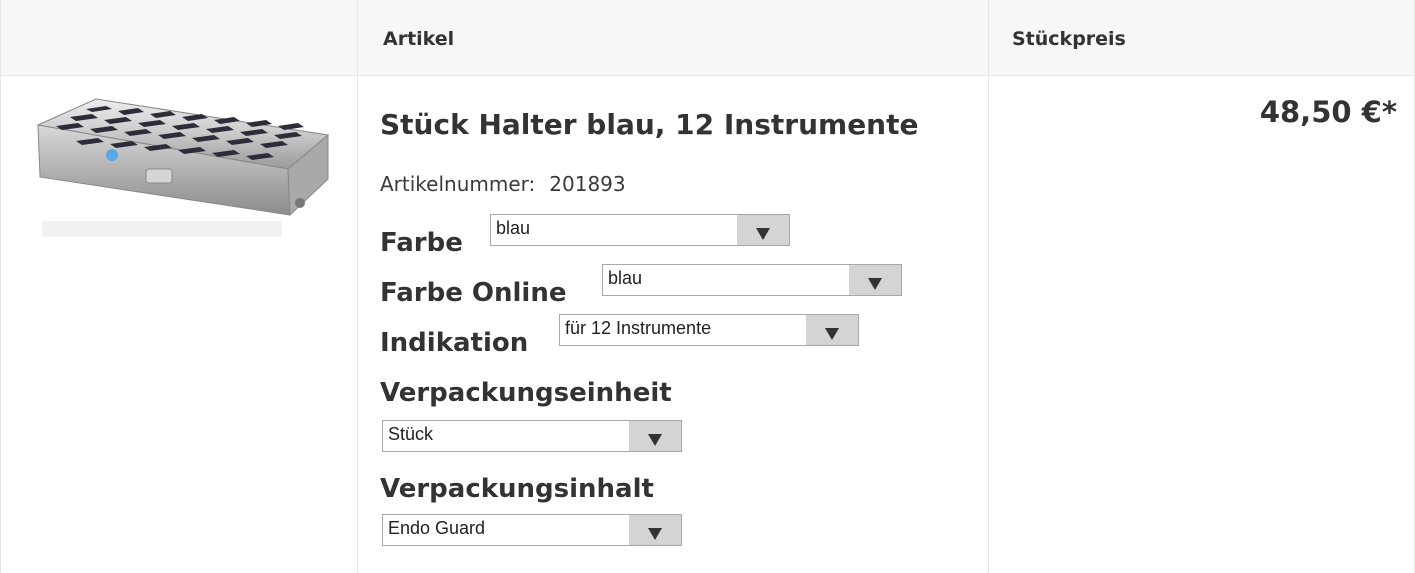 The image size is (1415, 573). What do you see at coordinates (707, 75) in the screenshot?
I see `row-divider` at bounding box center [707, 75].